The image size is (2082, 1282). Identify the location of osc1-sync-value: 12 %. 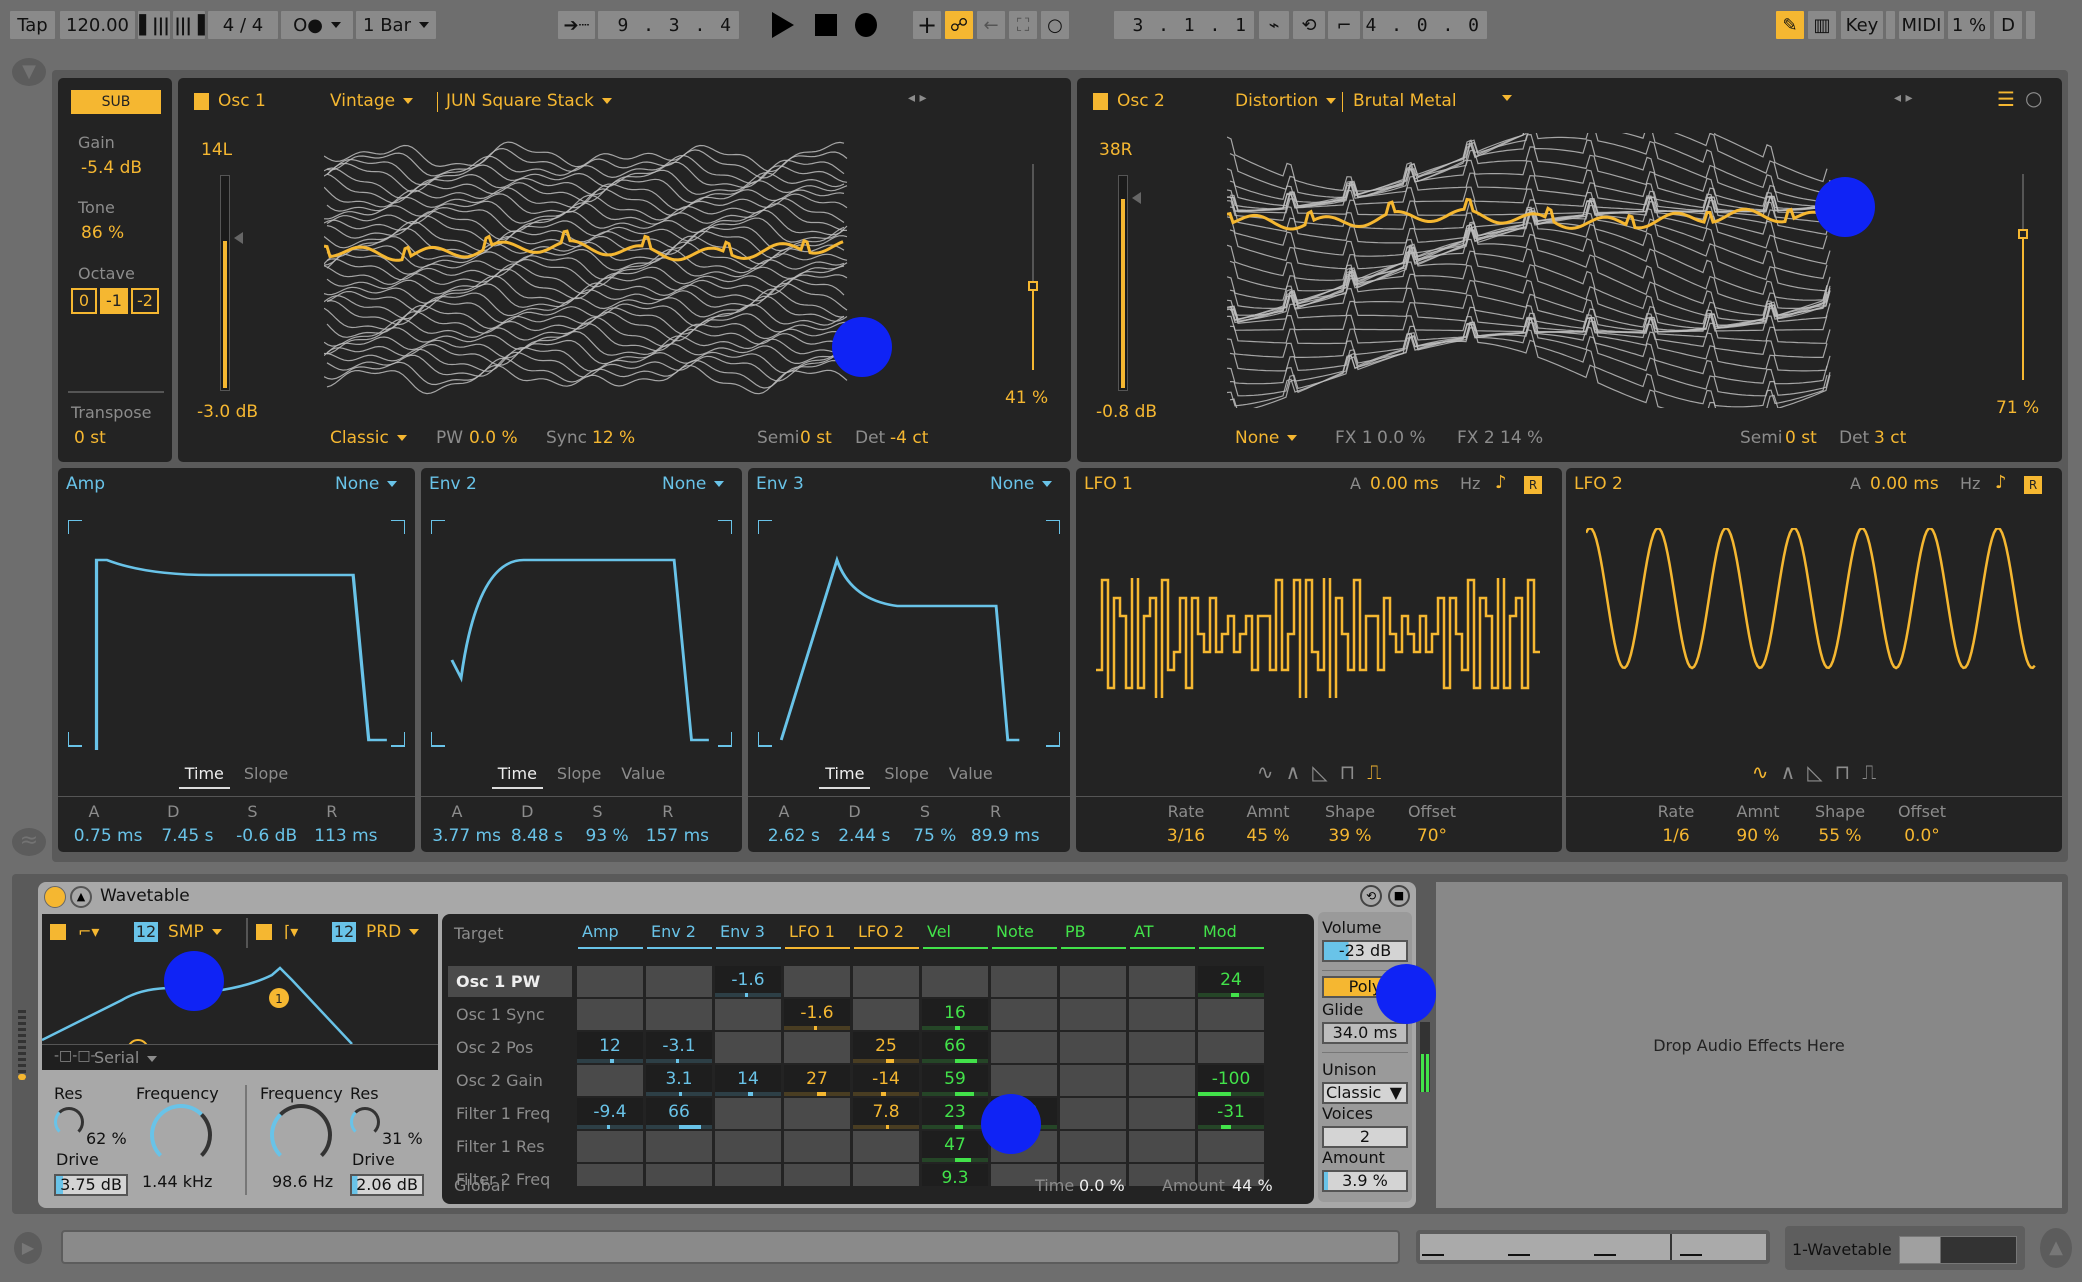
(613, 438).